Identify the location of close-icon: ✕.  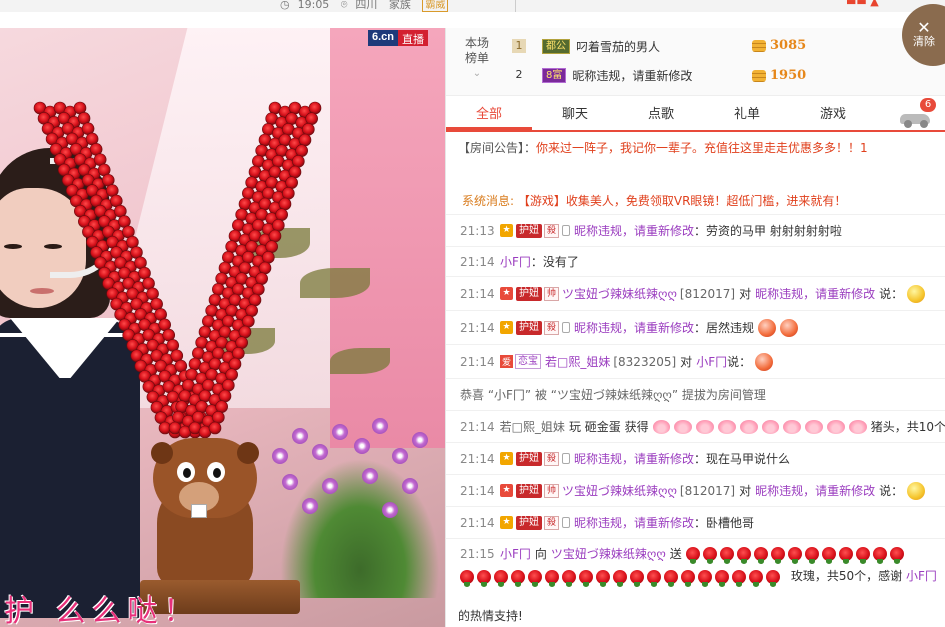
(924, 27).